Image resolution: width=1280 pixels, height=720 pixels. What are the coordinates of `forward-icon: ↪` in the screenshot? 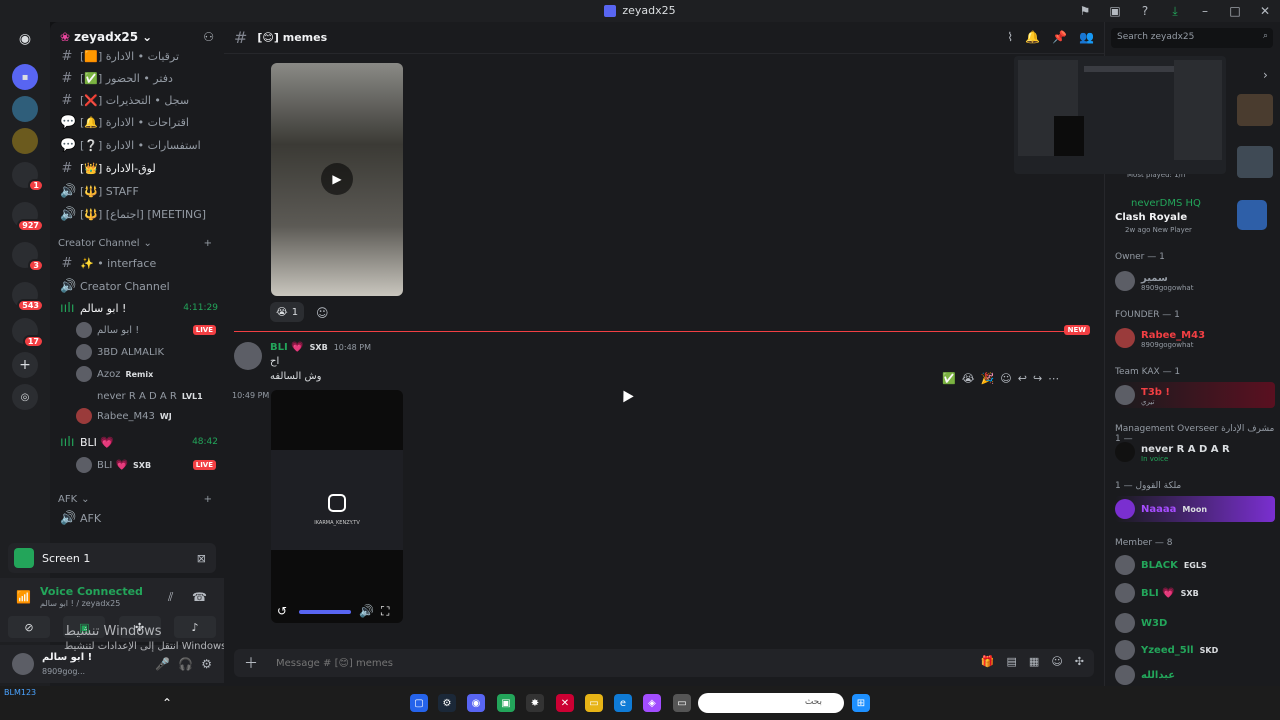 It's located at (1037, 378).